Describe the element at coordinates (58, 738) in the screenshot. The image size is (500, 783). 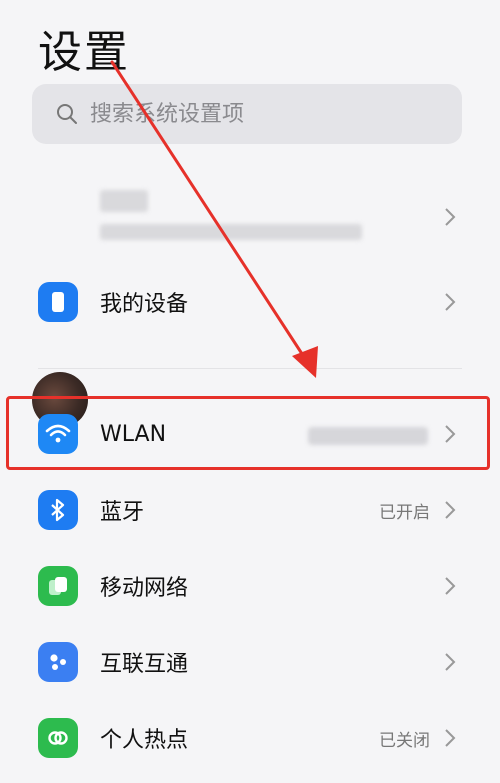
I see `hotspot-icon` at that location.